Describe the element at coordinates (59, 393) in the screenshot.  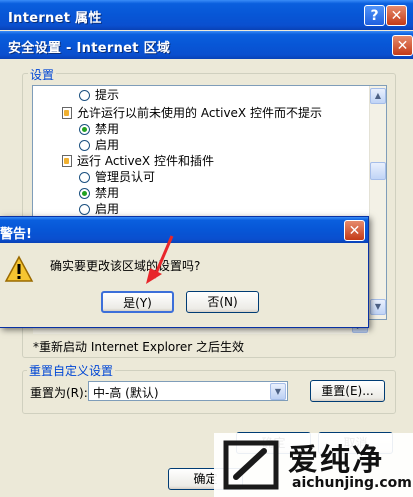
I see `reset-to-label: 重置为(R):` at that location.